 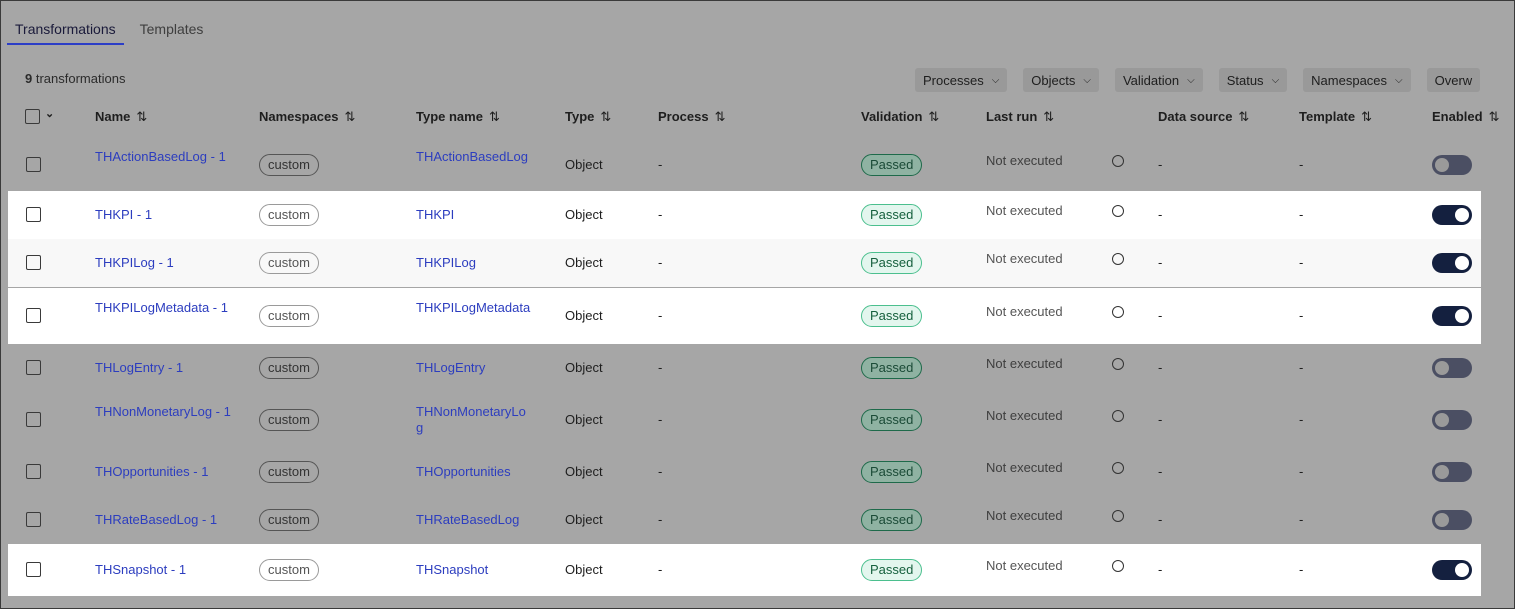 I want to click on row-type-name-link: THSnapshot, so click(x=452, y=570).